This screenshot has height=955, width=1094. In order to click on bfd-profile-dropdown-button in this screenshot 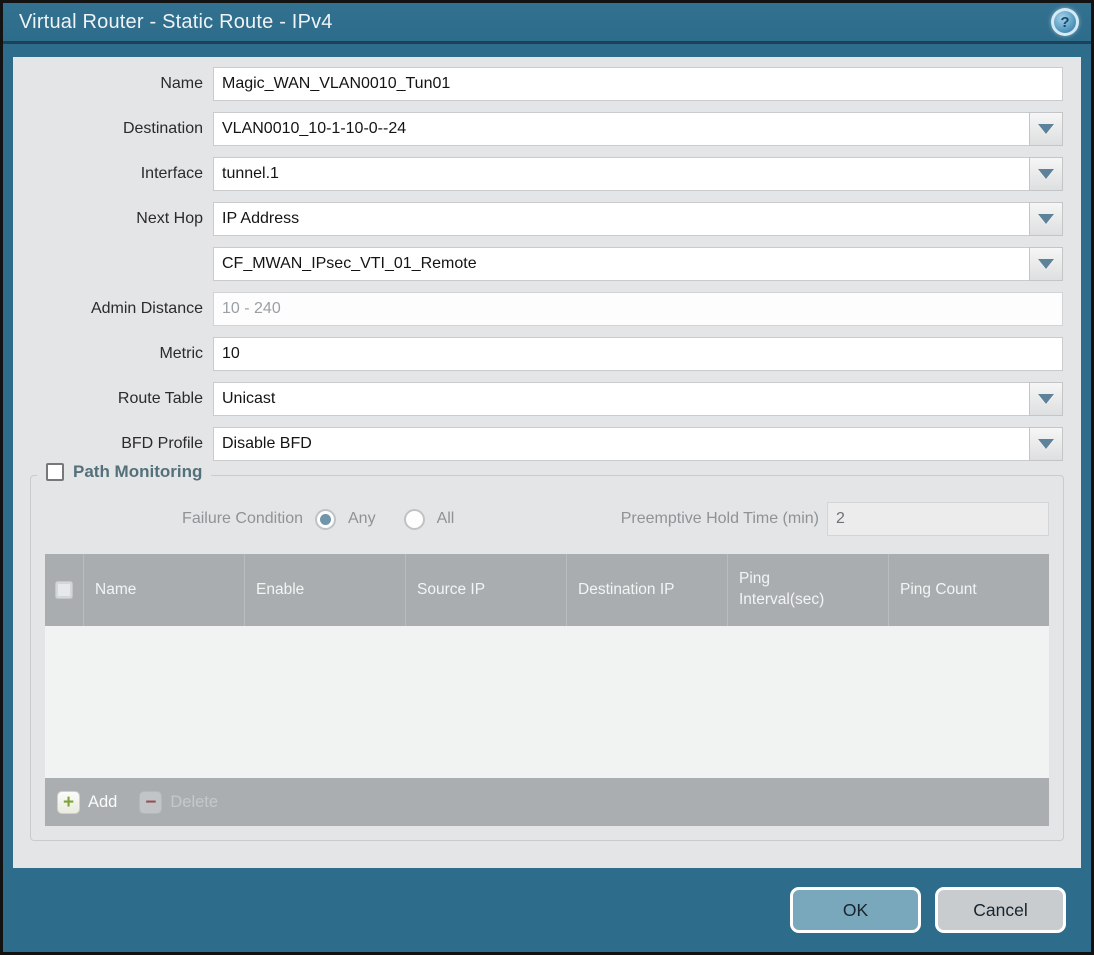, I will do `click(1046, 444)`.